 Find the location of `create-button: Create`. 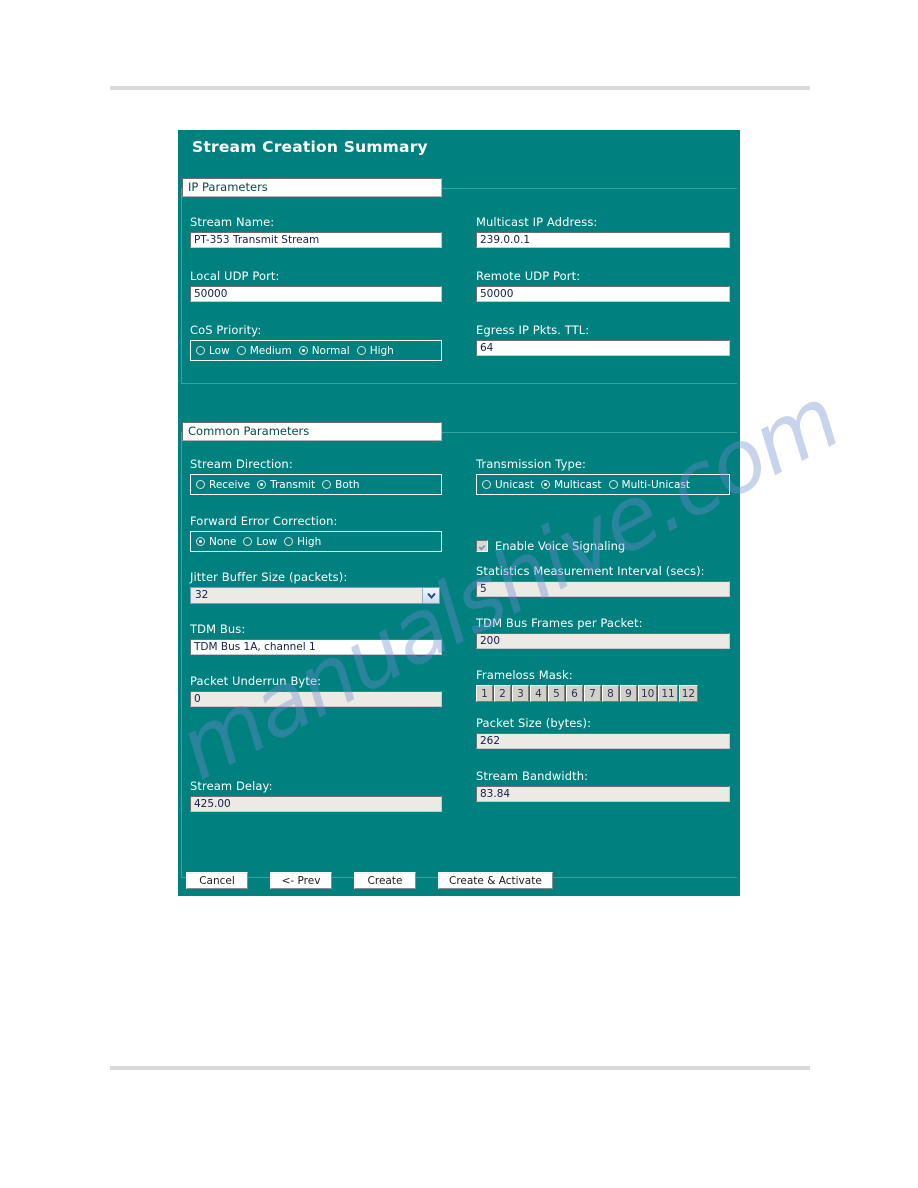

create-button: Create is located at coordinates (385, 880).